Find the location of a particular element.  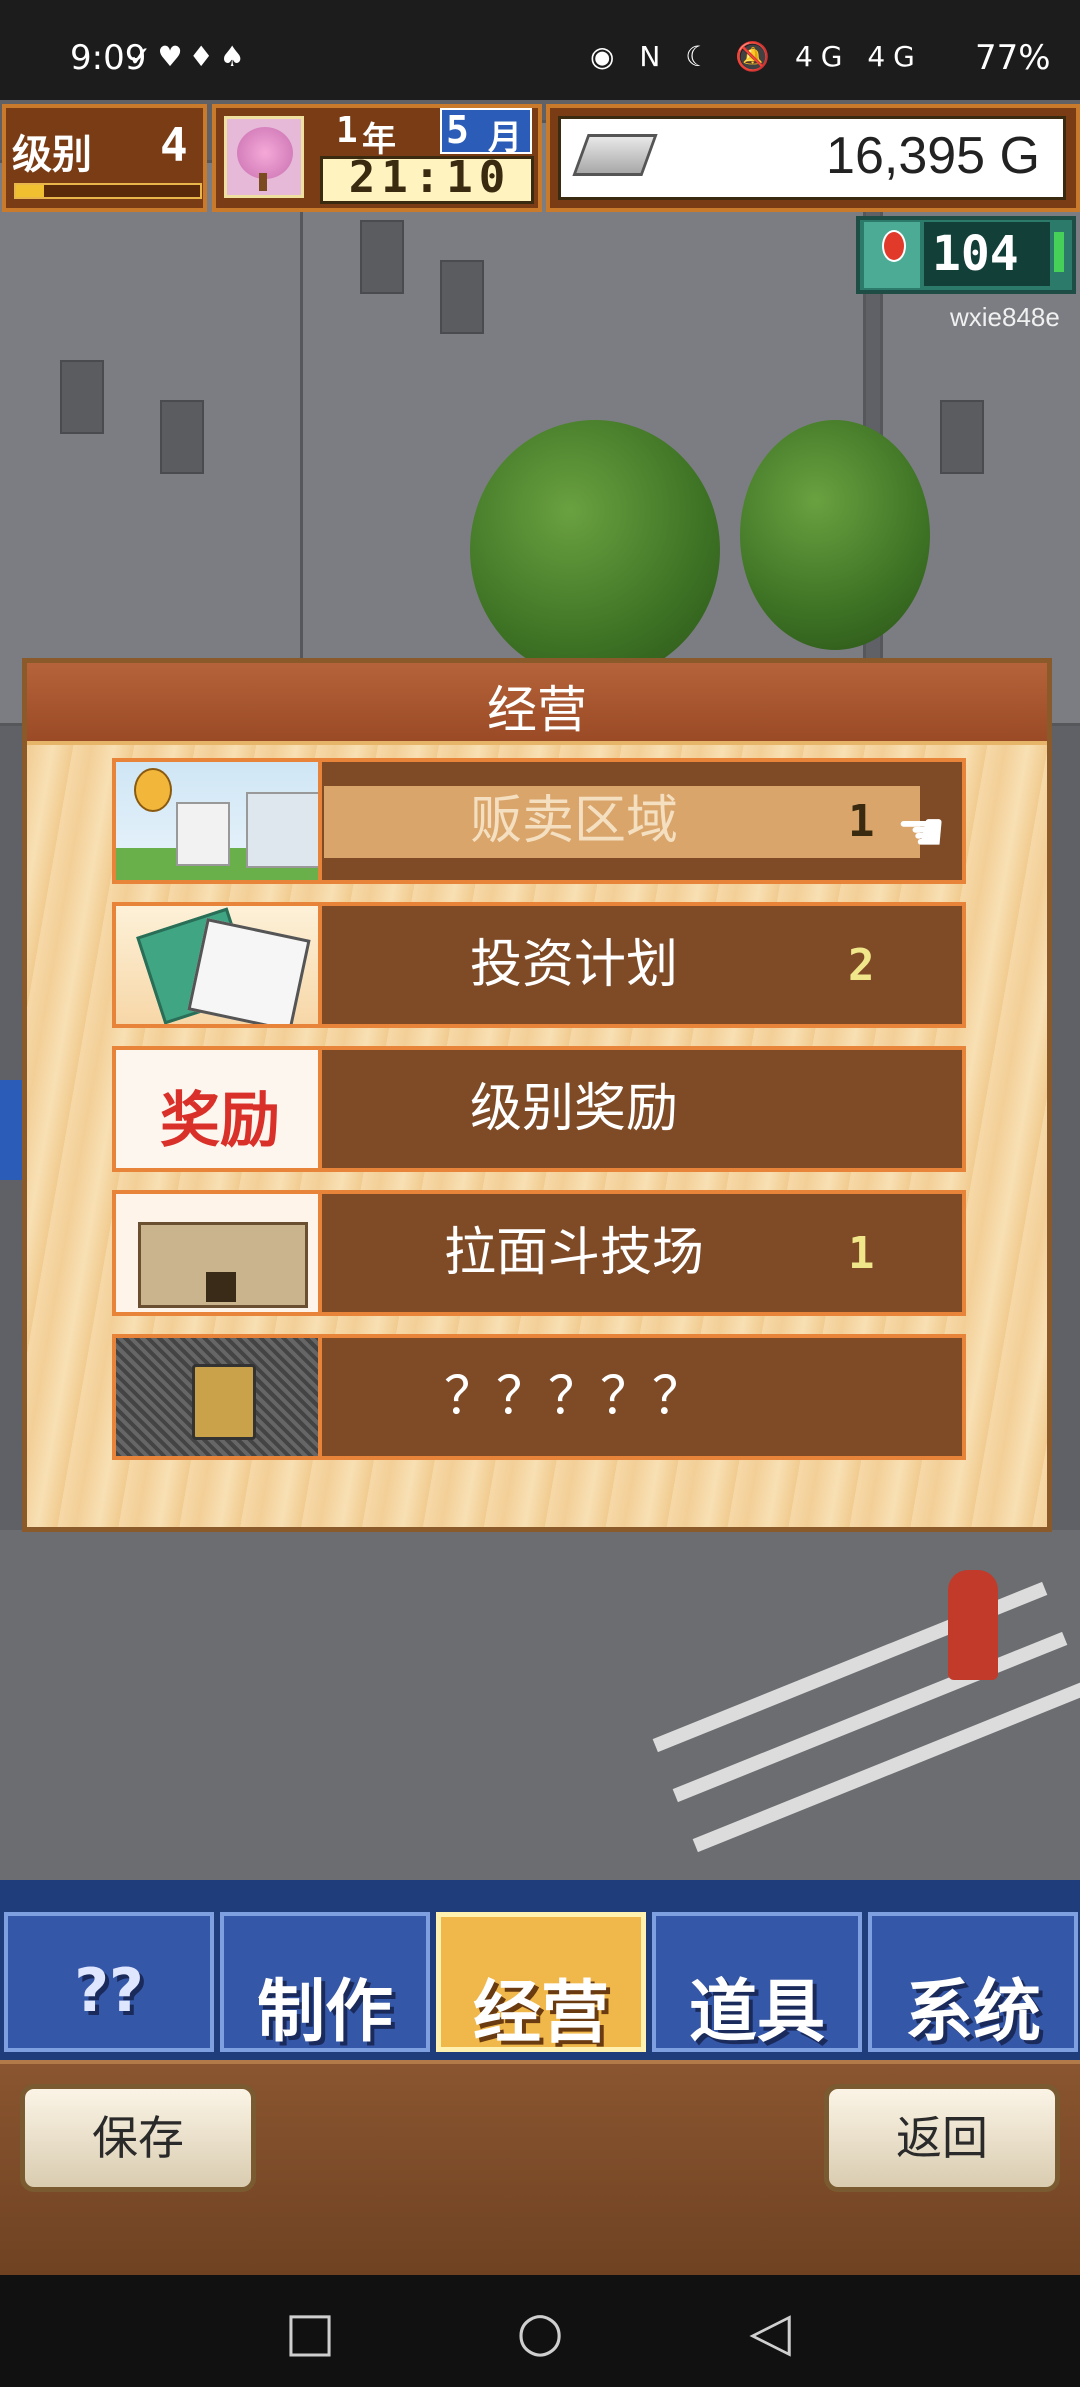

year-value: 1 is located at coordinates (347, 130).